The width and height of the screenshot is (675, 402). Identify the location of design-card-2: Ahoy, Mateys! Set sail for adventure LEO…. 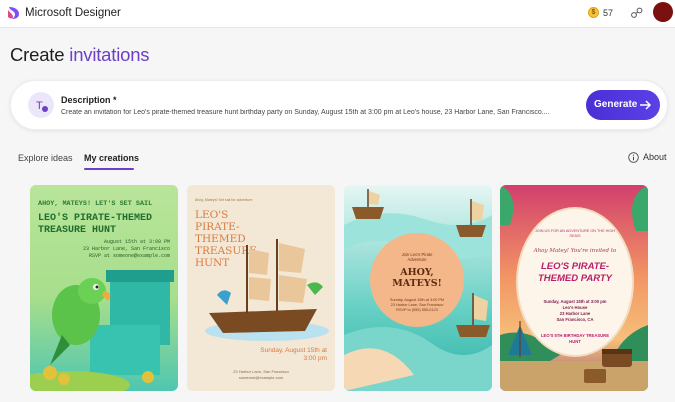
(261, 288).